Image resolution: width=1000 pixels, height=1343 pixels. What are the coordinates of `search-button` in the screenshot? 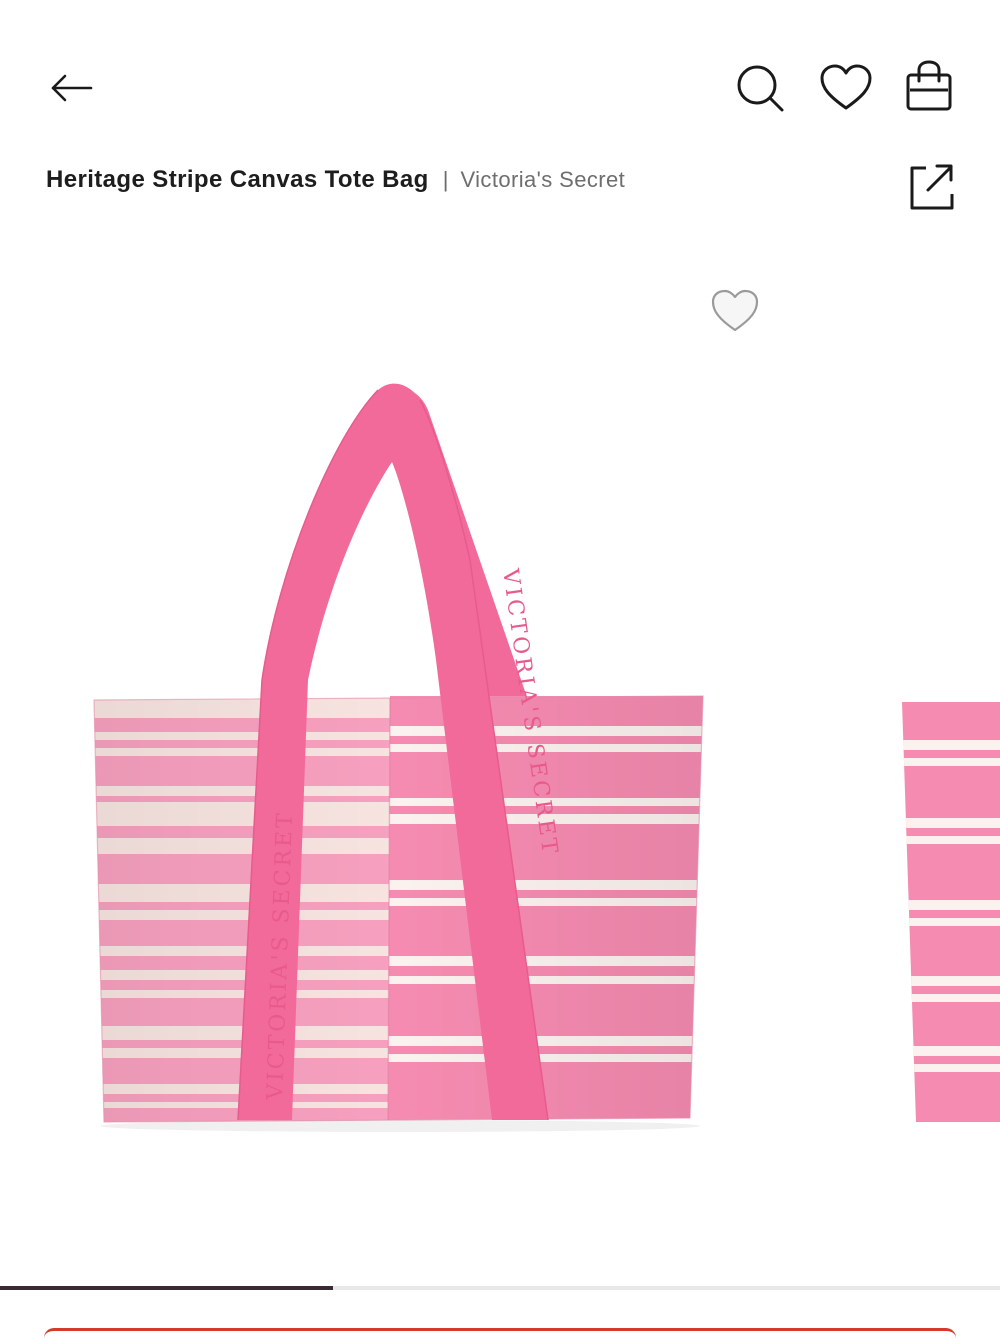 It's located at (760, 88).